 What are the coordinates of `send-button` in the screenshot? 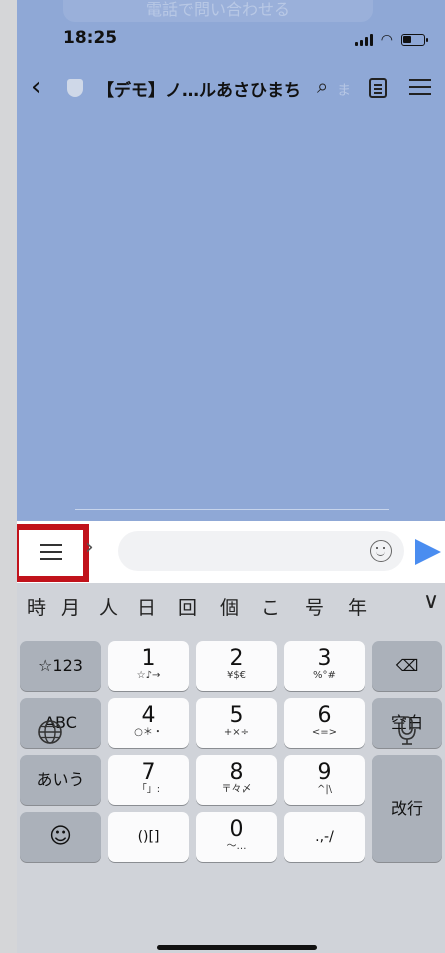 It's located at (428, 552).